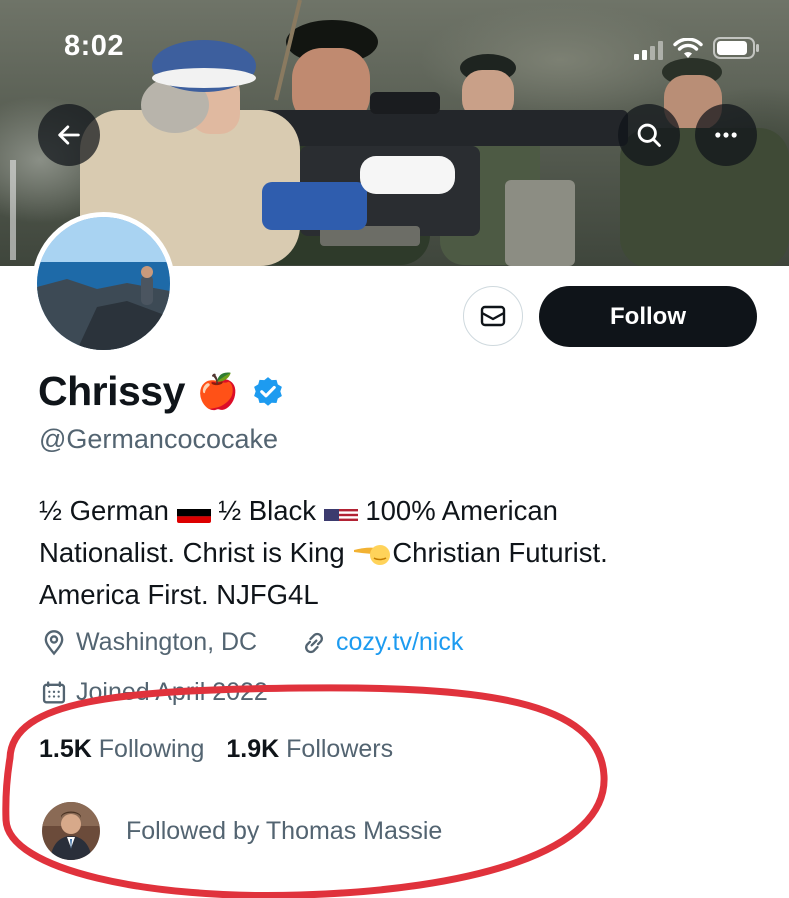 This screenshot has width=789, height=898. I want to click on wifi-icon, so click(688, 48).